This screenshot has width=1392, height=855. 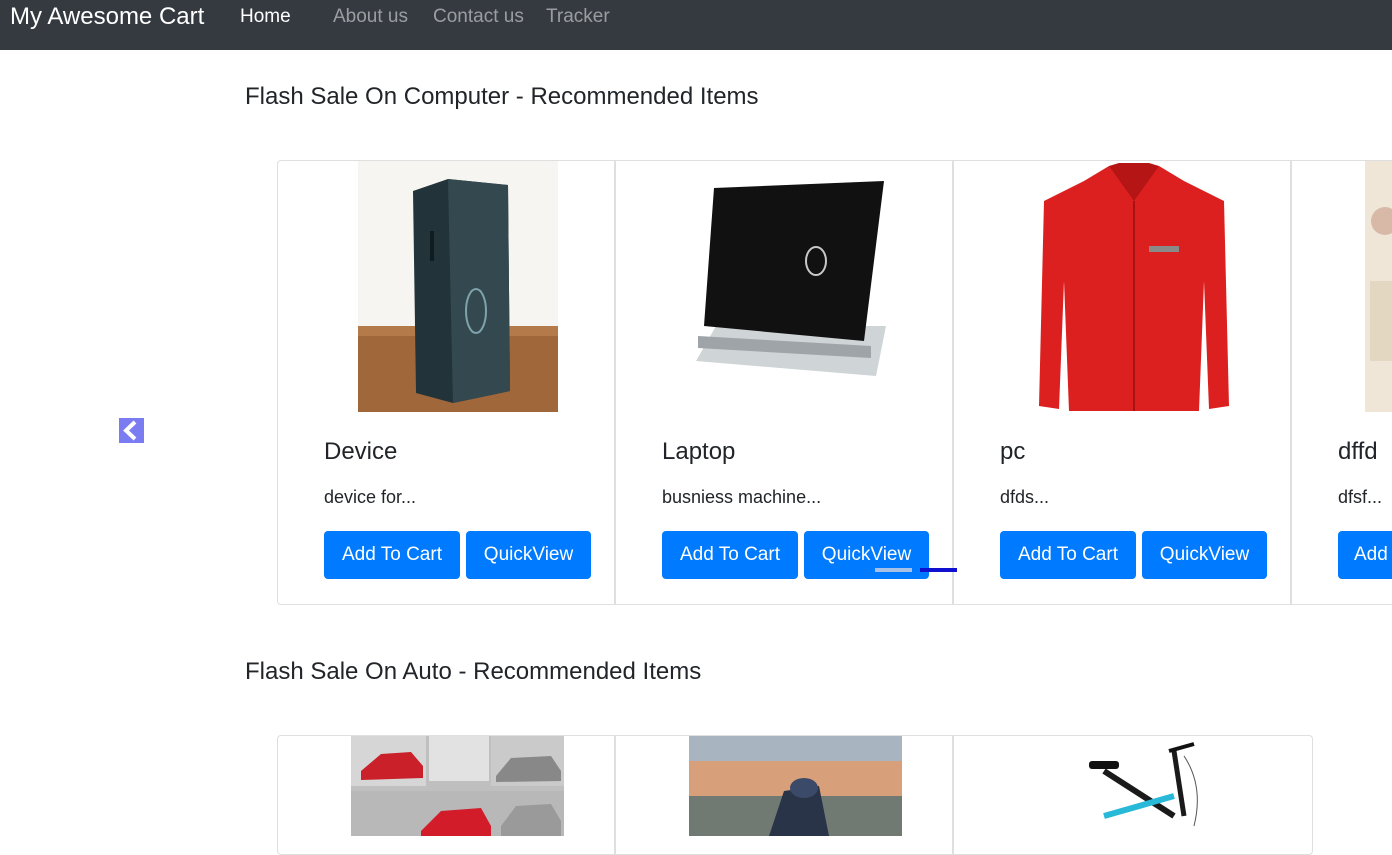 I want to click on sports-cars-collage-photo, so click(x=457, y=786).